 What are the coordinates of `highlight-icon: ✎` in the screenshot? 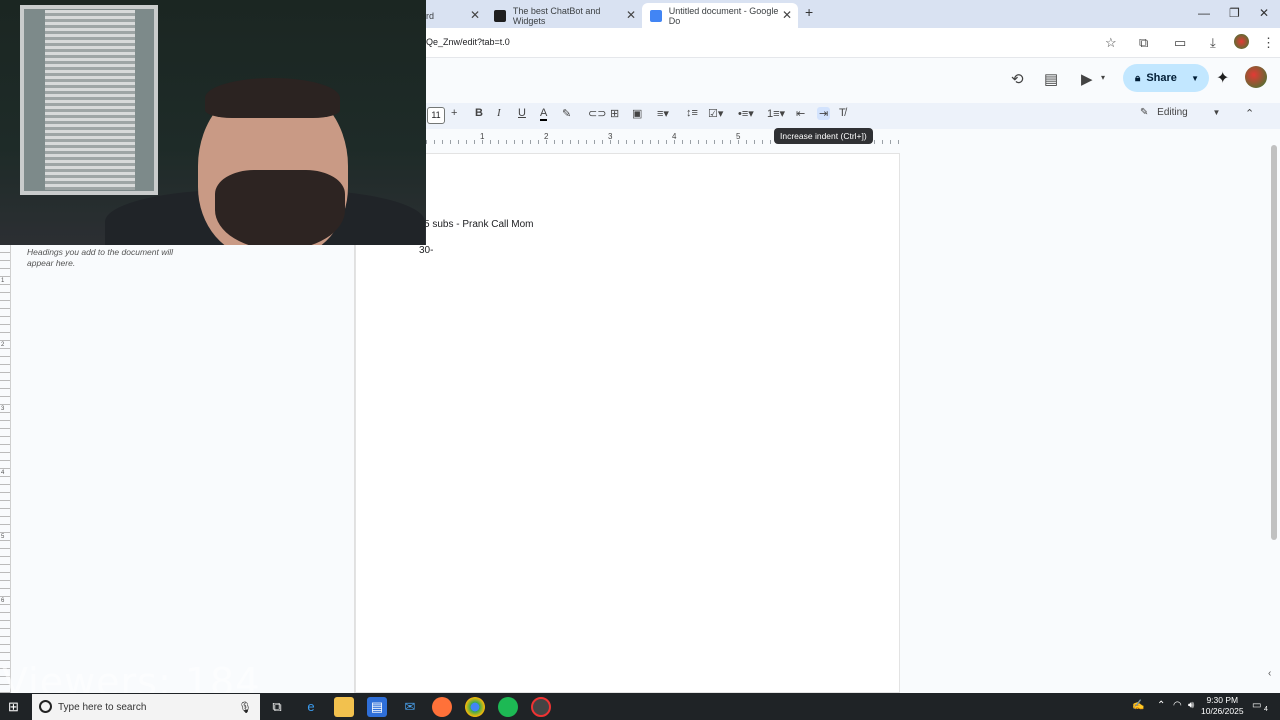 It's located at (566, 113).